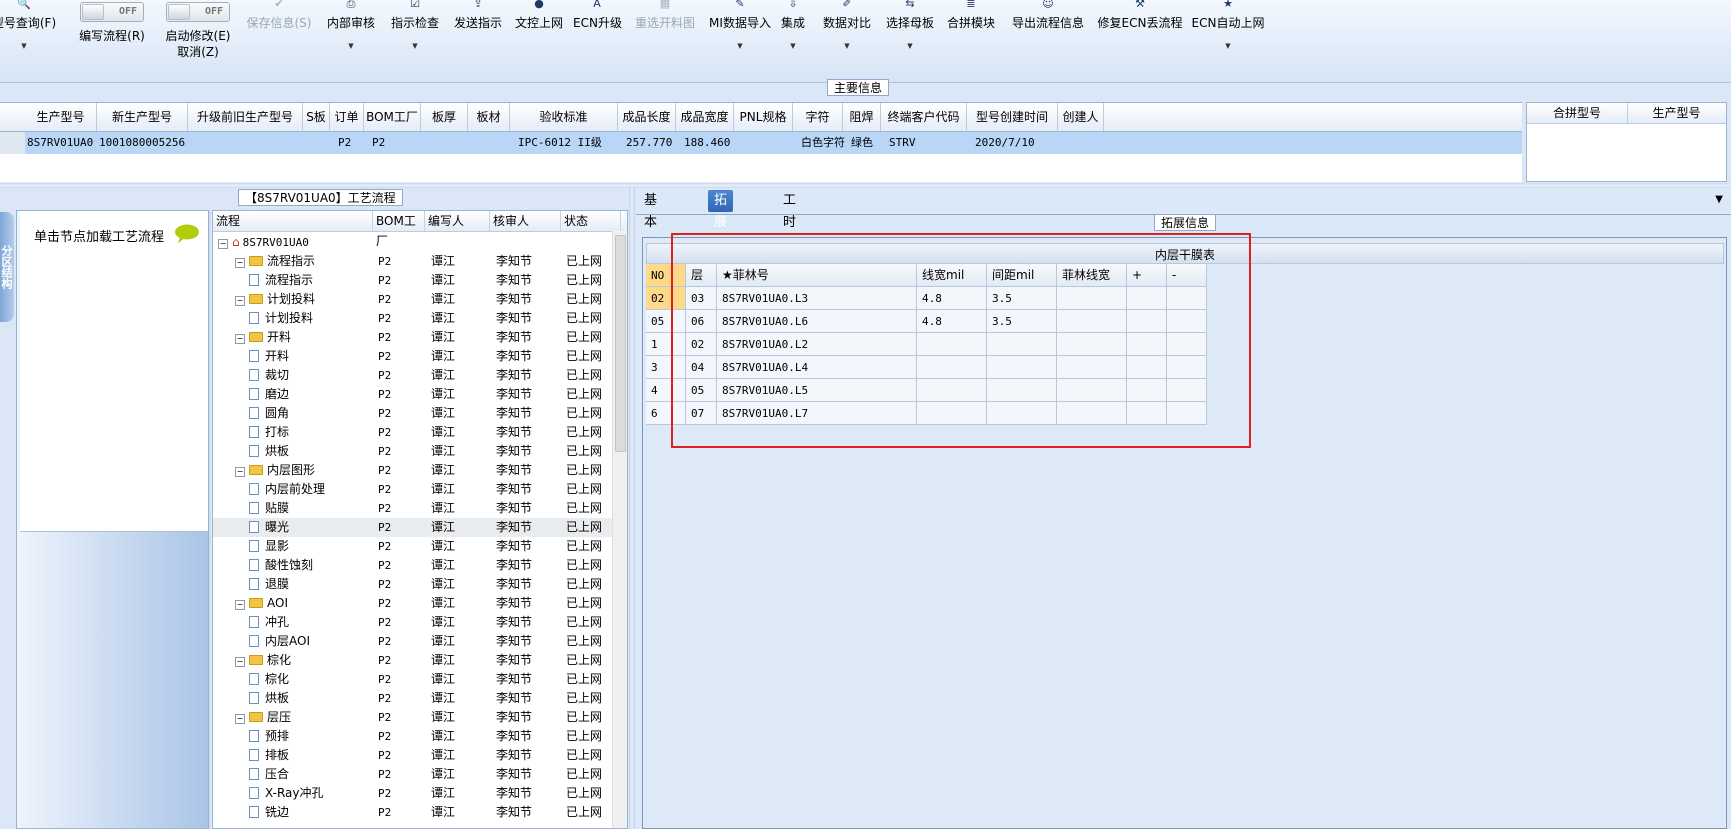 Image resolution: width=1731 pixels, height=829 pixels. I want to click on ext-cell: 07, so click(701, 413).